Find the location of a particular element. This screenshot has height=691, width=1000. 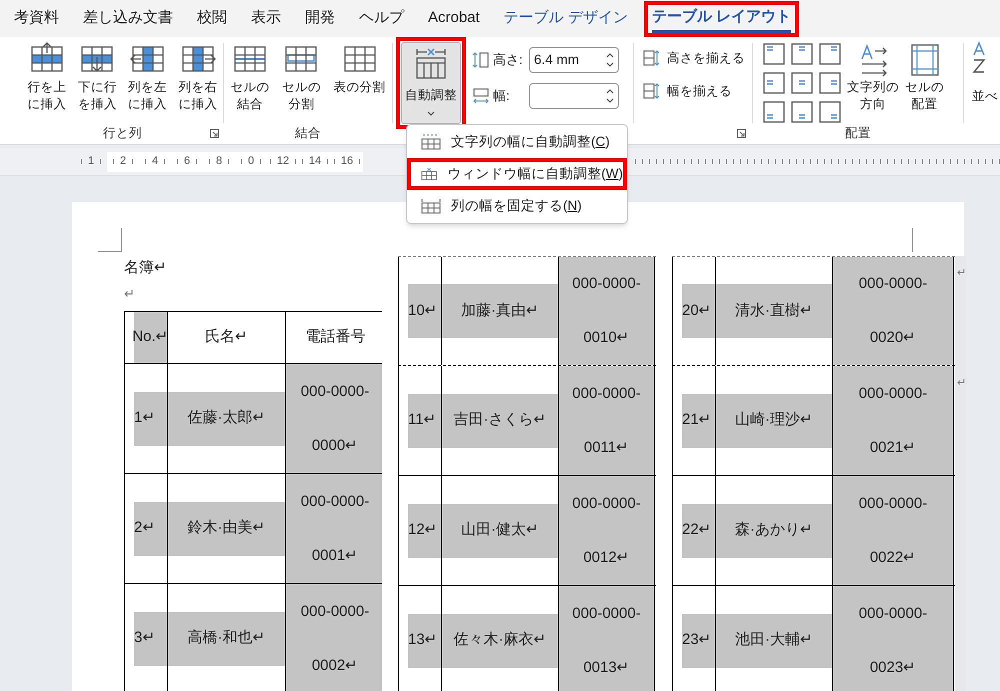

distribute-columns-button: 幅を揃える is located at coordinates (697, 91).